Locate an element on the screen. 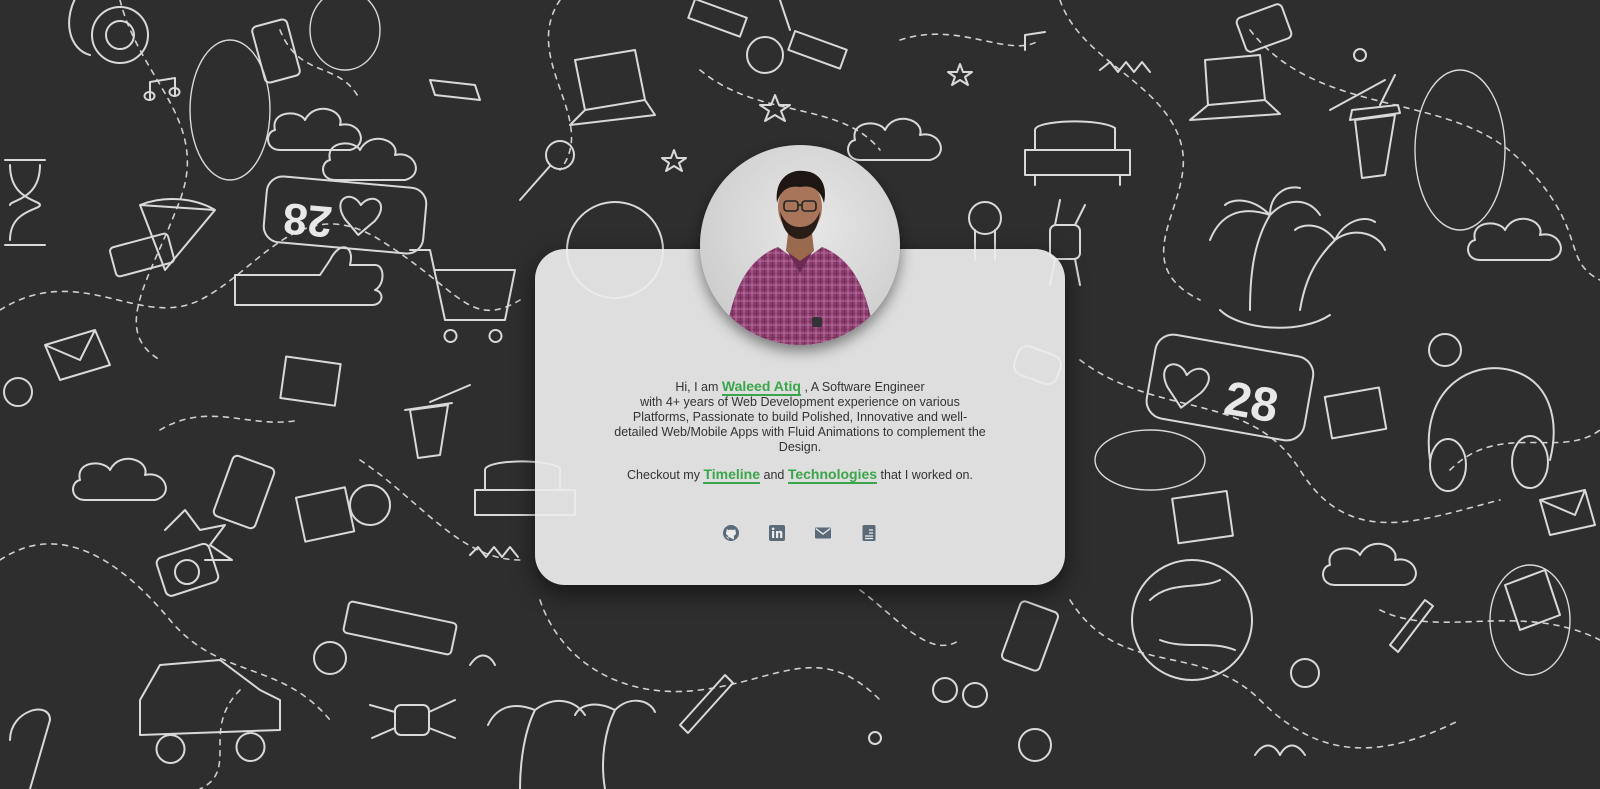 This screenshot has width=1600, height=789. linkedin-icon is located at coordinates (777, 533).